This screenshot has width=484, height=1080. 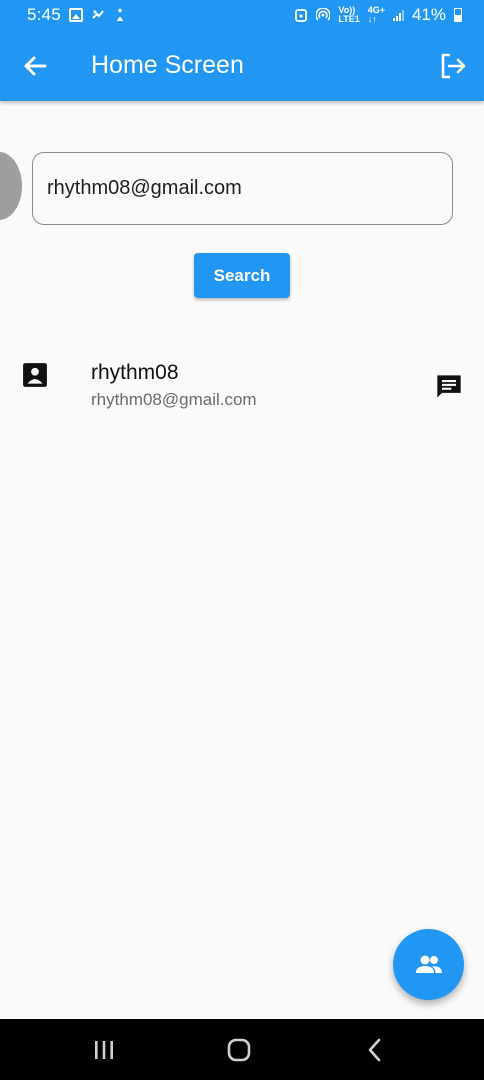 I want to click on status-left: 5:45, so click(x=77, y=15).